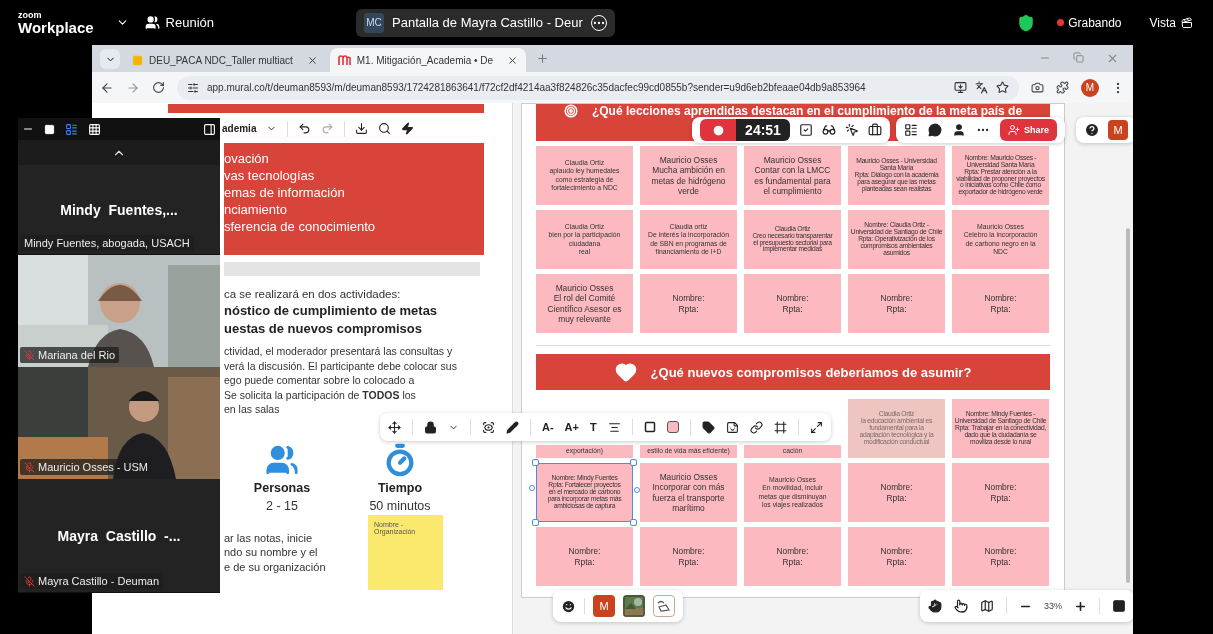 The width and height of the screenshot is (1213, 634). Describe the element at coordinates (282, 505) in the screenshot. I see `stat-value: 2 - 15` at that location.